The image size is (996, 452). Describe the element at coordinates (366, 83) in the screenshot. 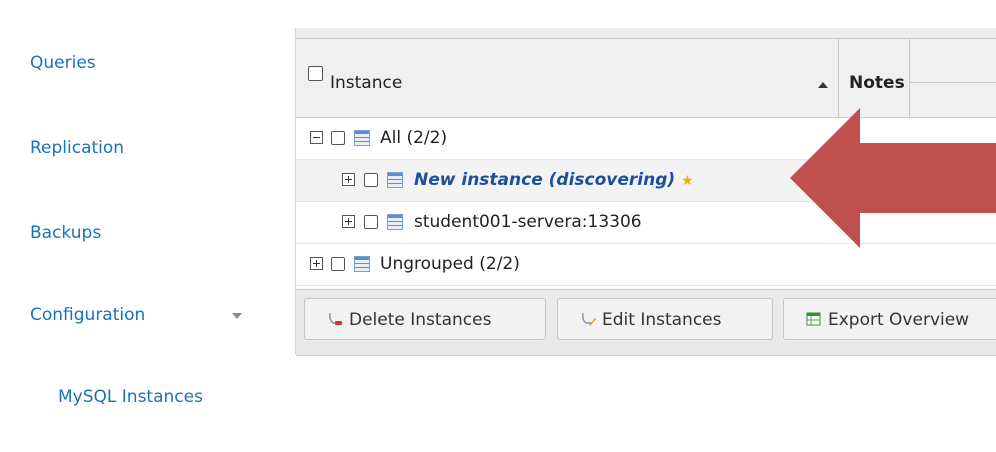

I see `column-header-instance-label: Instance` at that location.